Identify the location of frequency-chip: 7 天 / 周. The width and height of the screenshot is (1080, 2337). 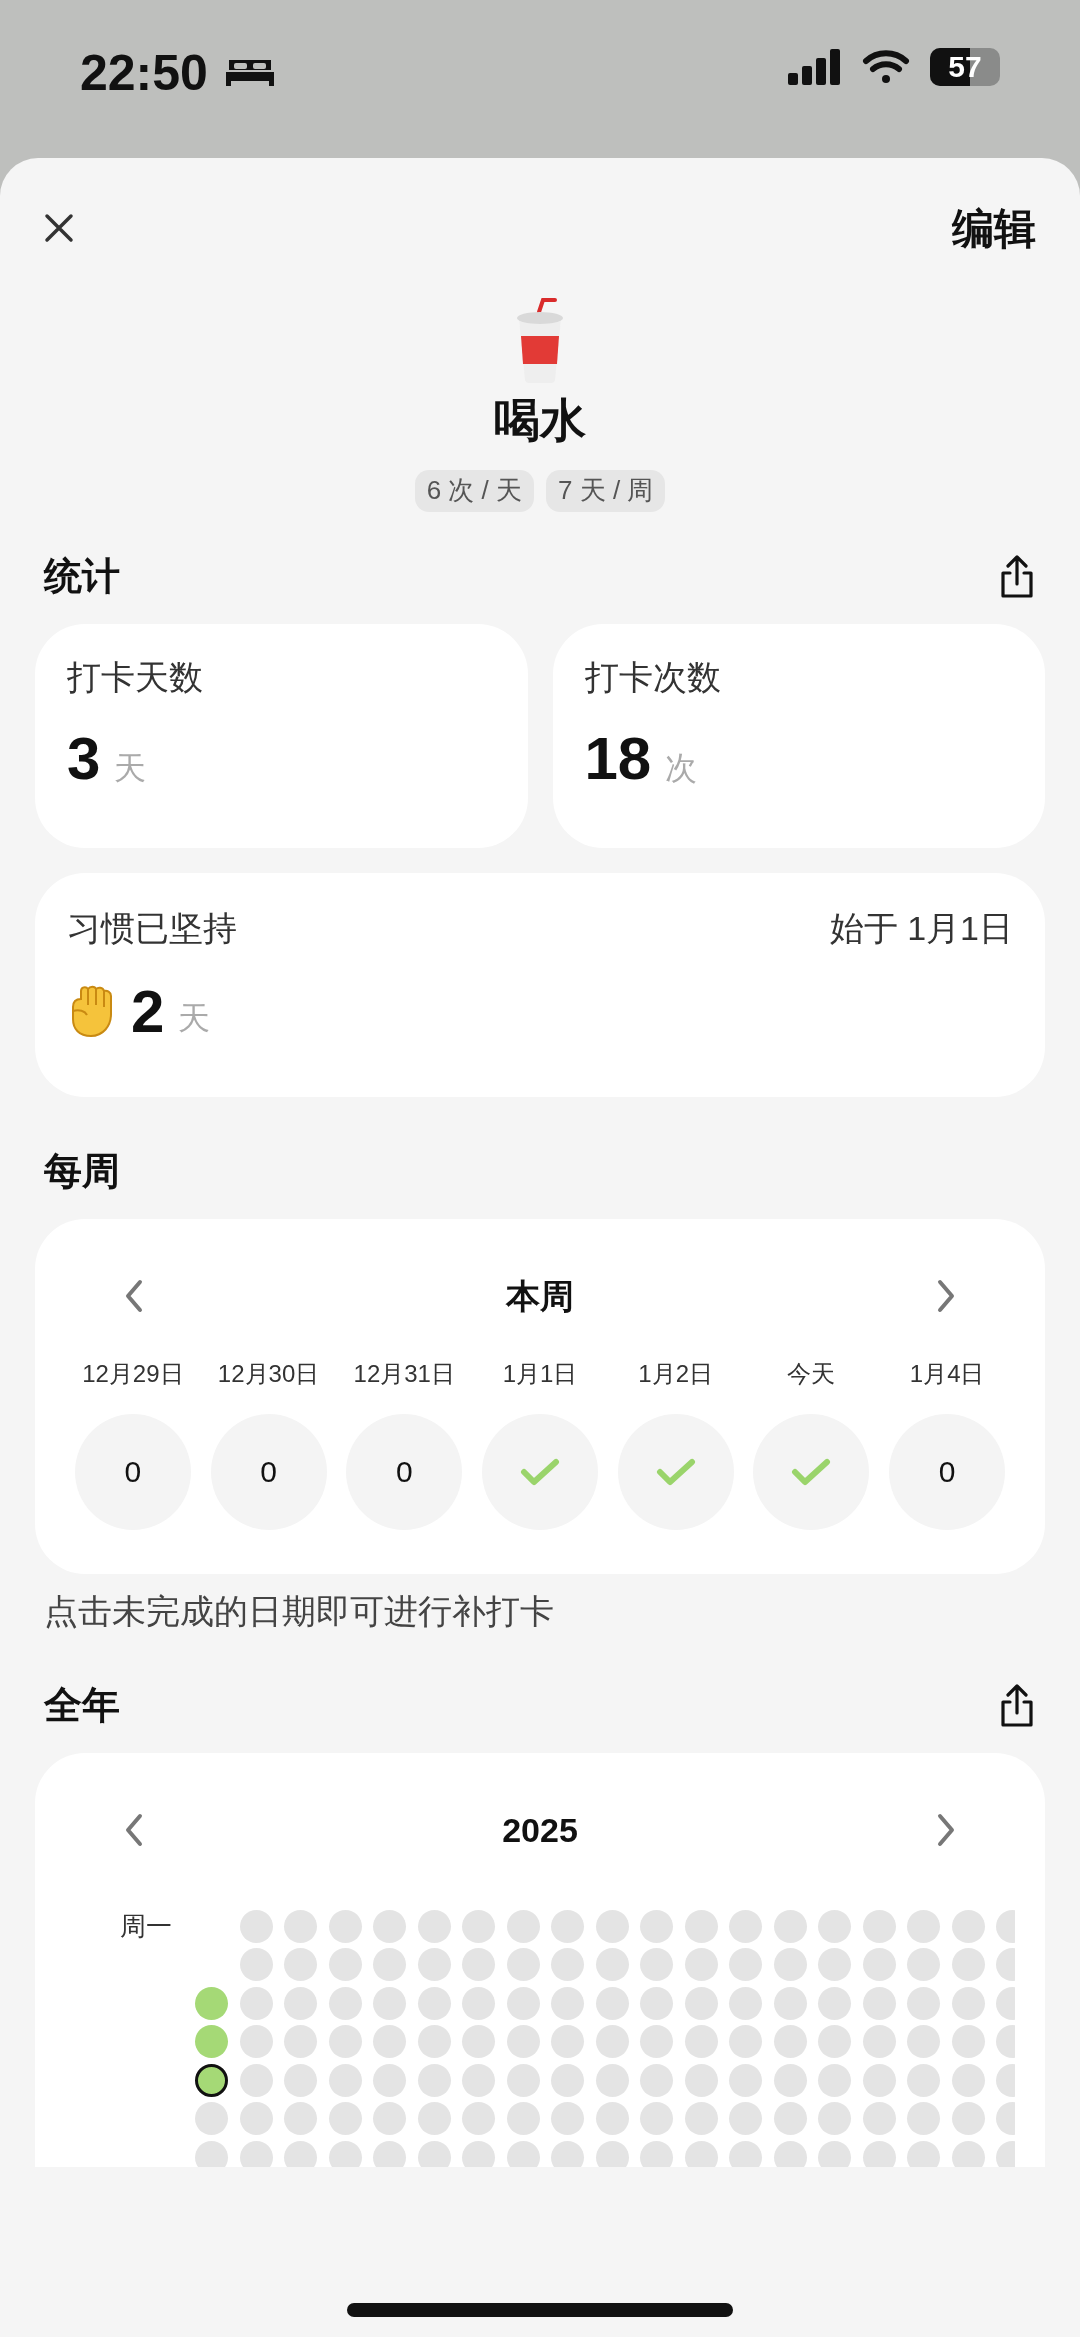
(606, 490).